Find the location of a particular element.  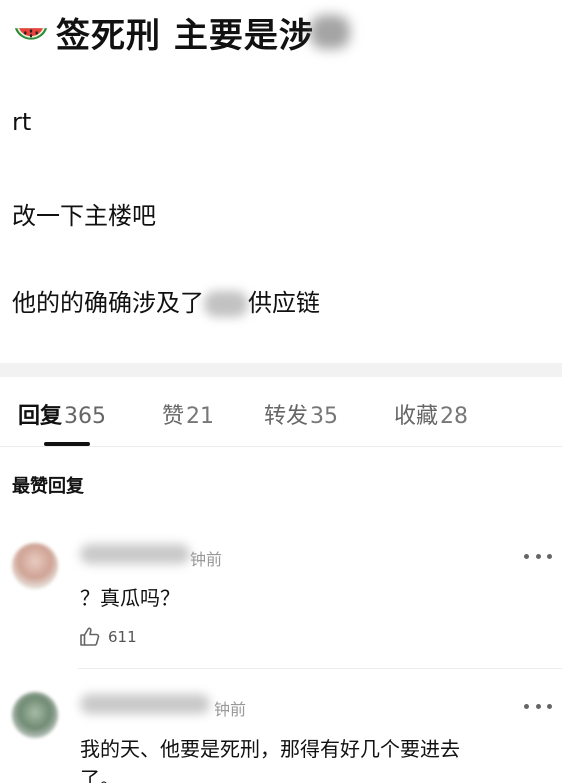

tab-count: 28 is located at coordinates (454, 416).